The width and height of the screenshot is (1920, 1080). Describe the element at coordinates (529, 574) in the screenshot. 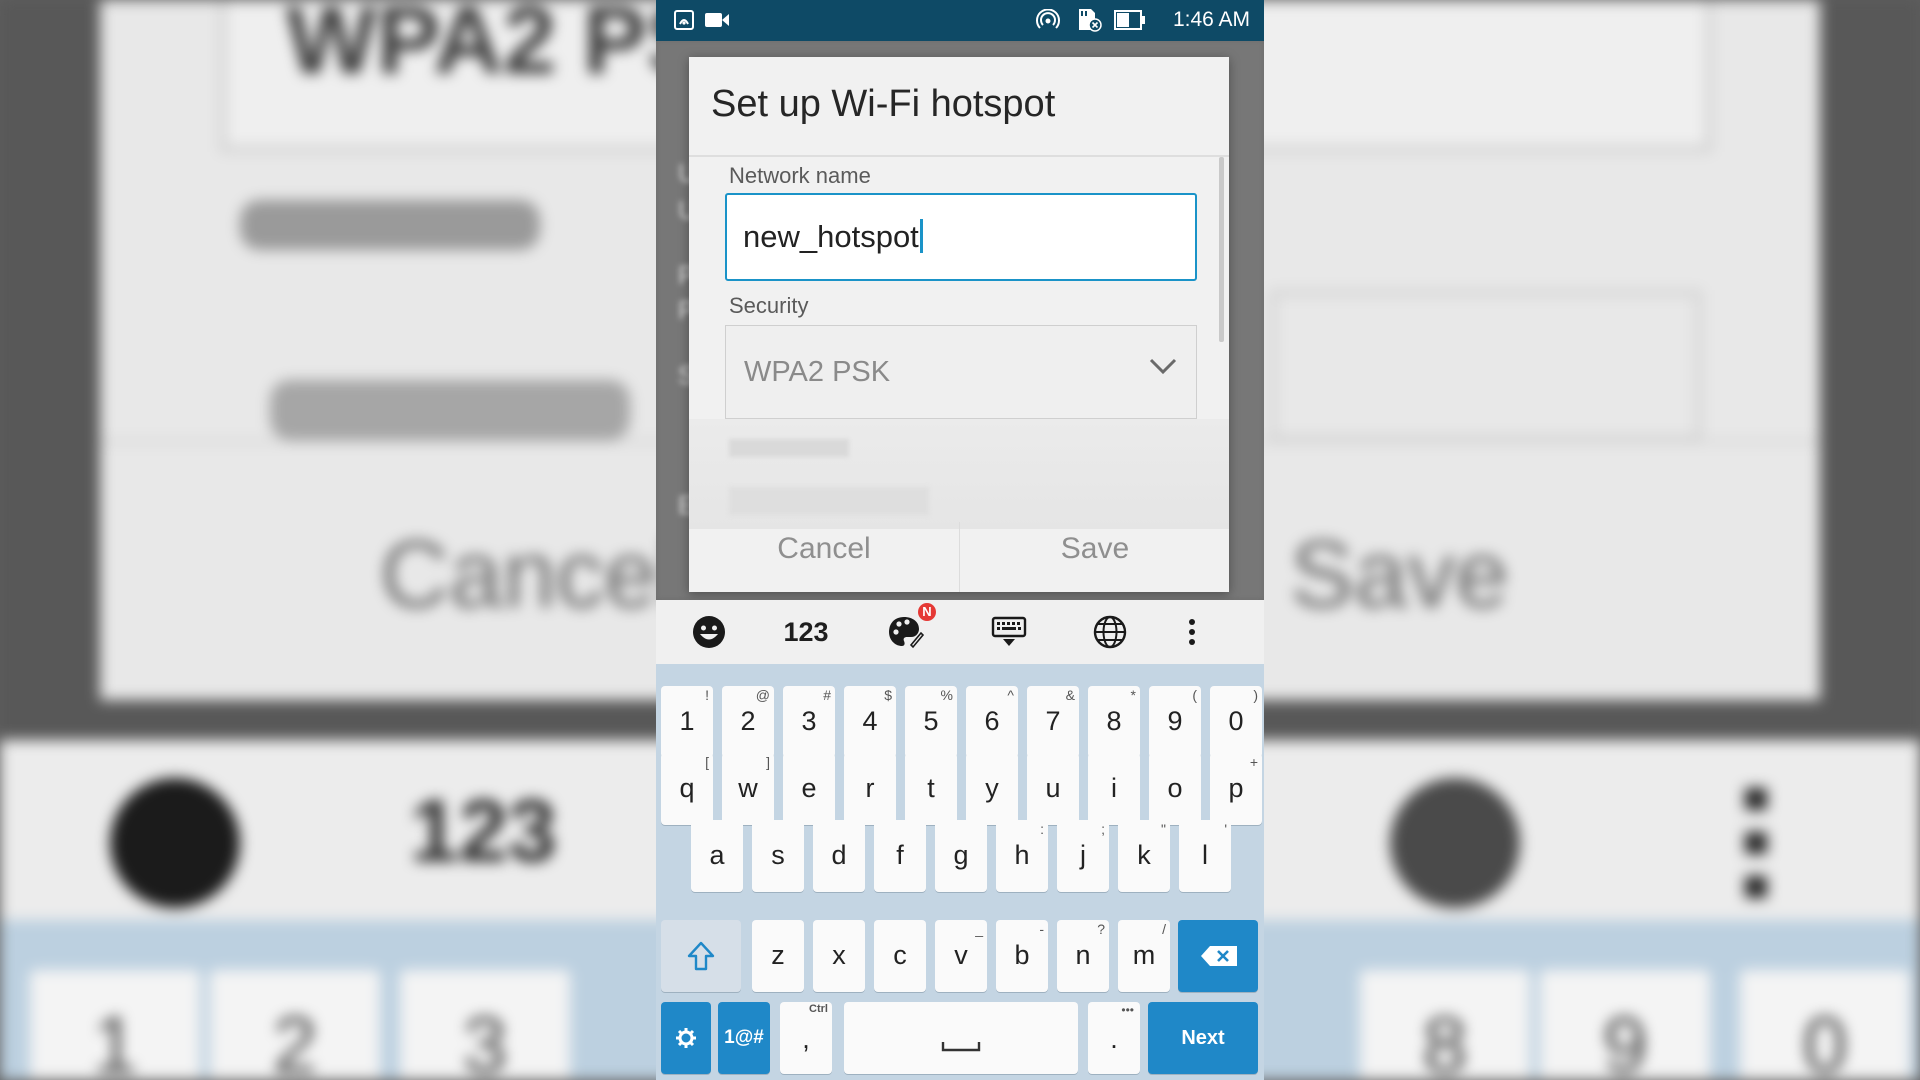

I see `bg-cancel-text: Cancel` at that location.